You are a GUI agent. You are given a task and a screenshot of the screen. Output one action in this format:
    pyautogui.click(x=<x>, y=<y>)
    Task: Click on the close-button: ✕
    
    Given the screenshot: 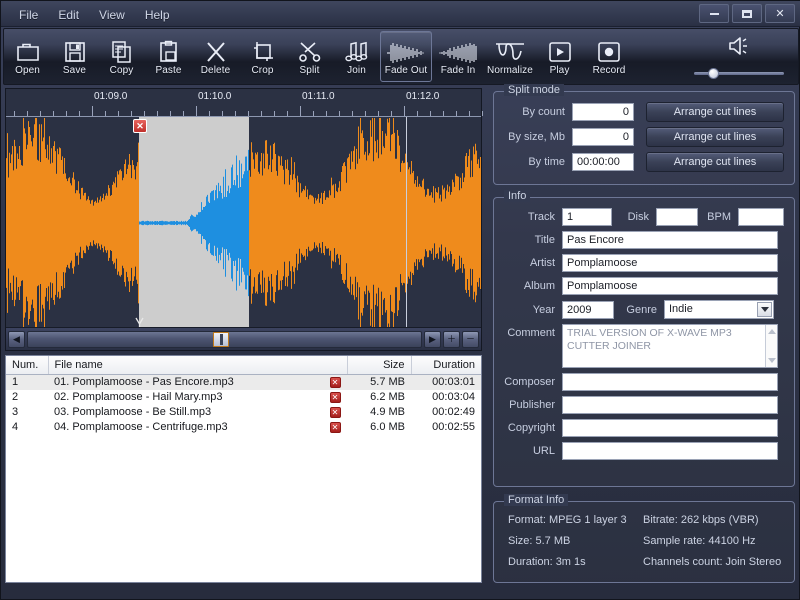 What is the action you would take?
    pyautogui.click(x=780, y=13)
    